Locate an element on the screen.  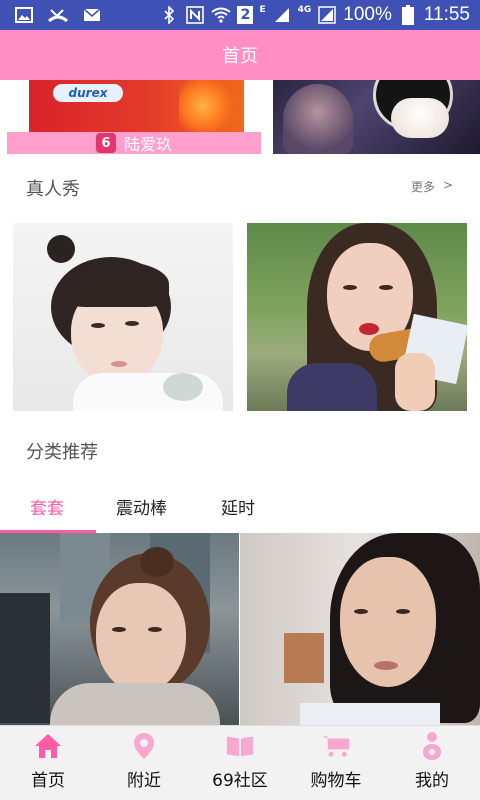
nav-item-community: 69社区 is located at coordinates (240, 763).